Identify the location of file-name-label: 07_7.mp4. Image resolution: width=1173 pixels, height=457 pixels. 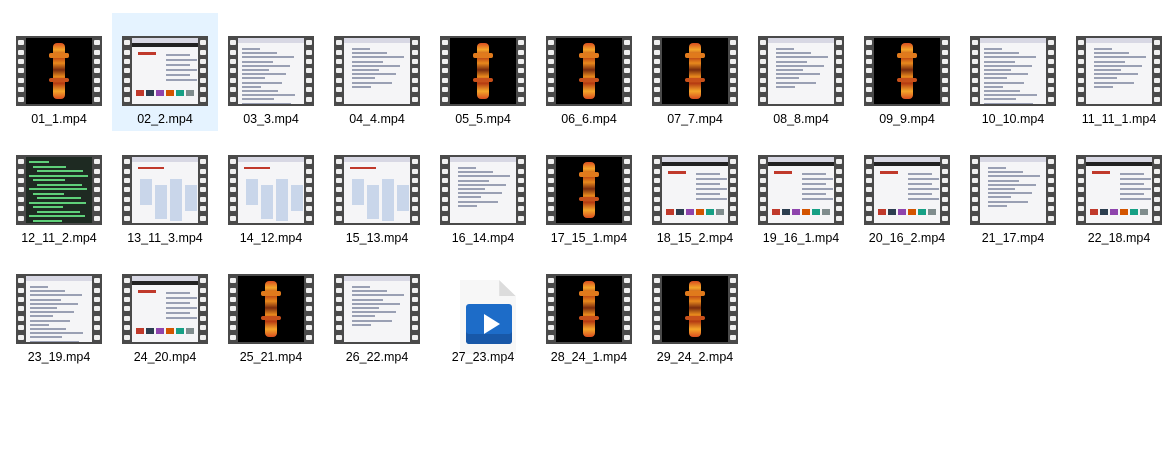
(695, 119).